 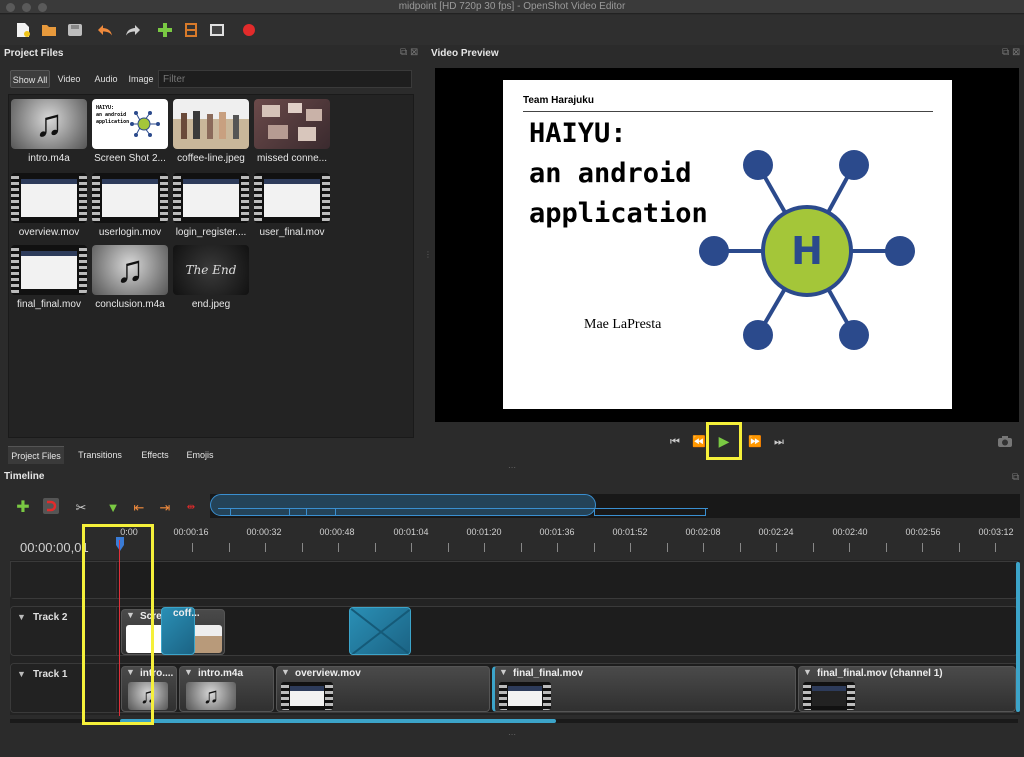 What do you see at coordinates (191, 30) in the screenshot?
I see `choose-profile-icon` at bounding box center [191, 30].